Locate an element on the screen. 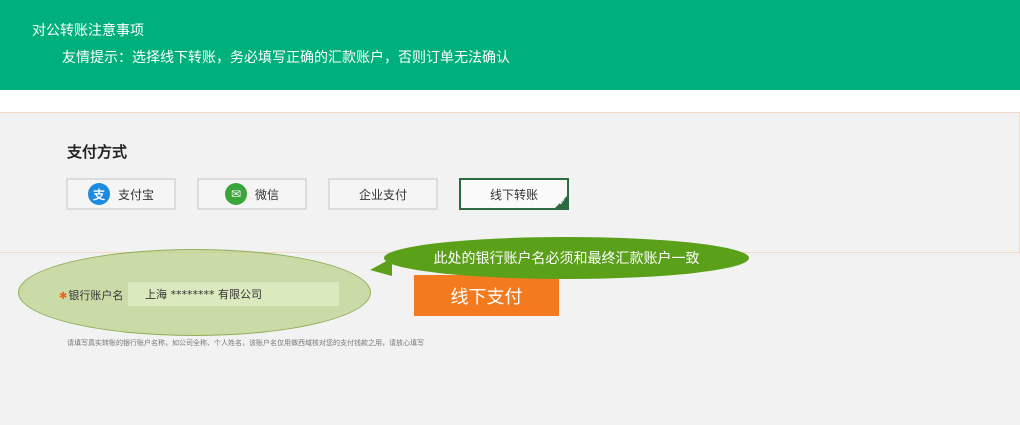 This screenshot has width=1020, height=425. wechat-icon: ✉ is located at coordinates (235, 194).